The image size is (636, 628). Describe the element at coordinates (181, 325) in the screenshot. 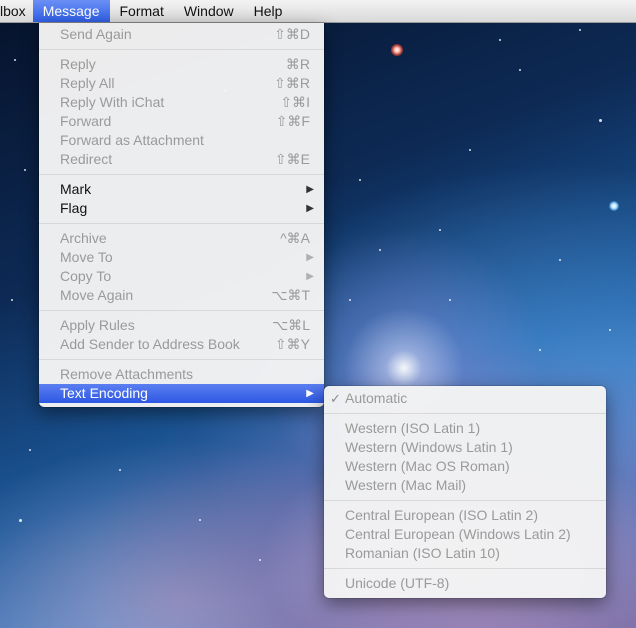

I see `menu-item-apply-rules: Apply Rules ⌥⌘L` at that location.